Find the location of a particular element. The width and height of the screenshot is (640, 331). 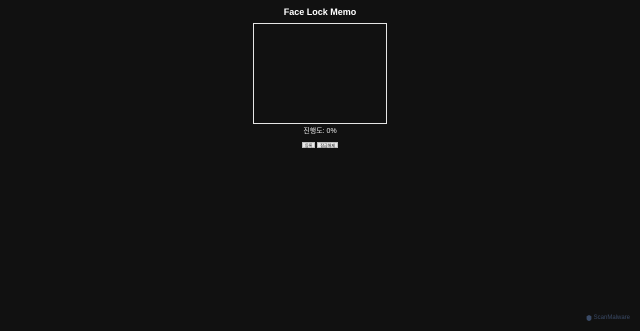

watermark: ScanMalware is located at coordinates (608, 318).